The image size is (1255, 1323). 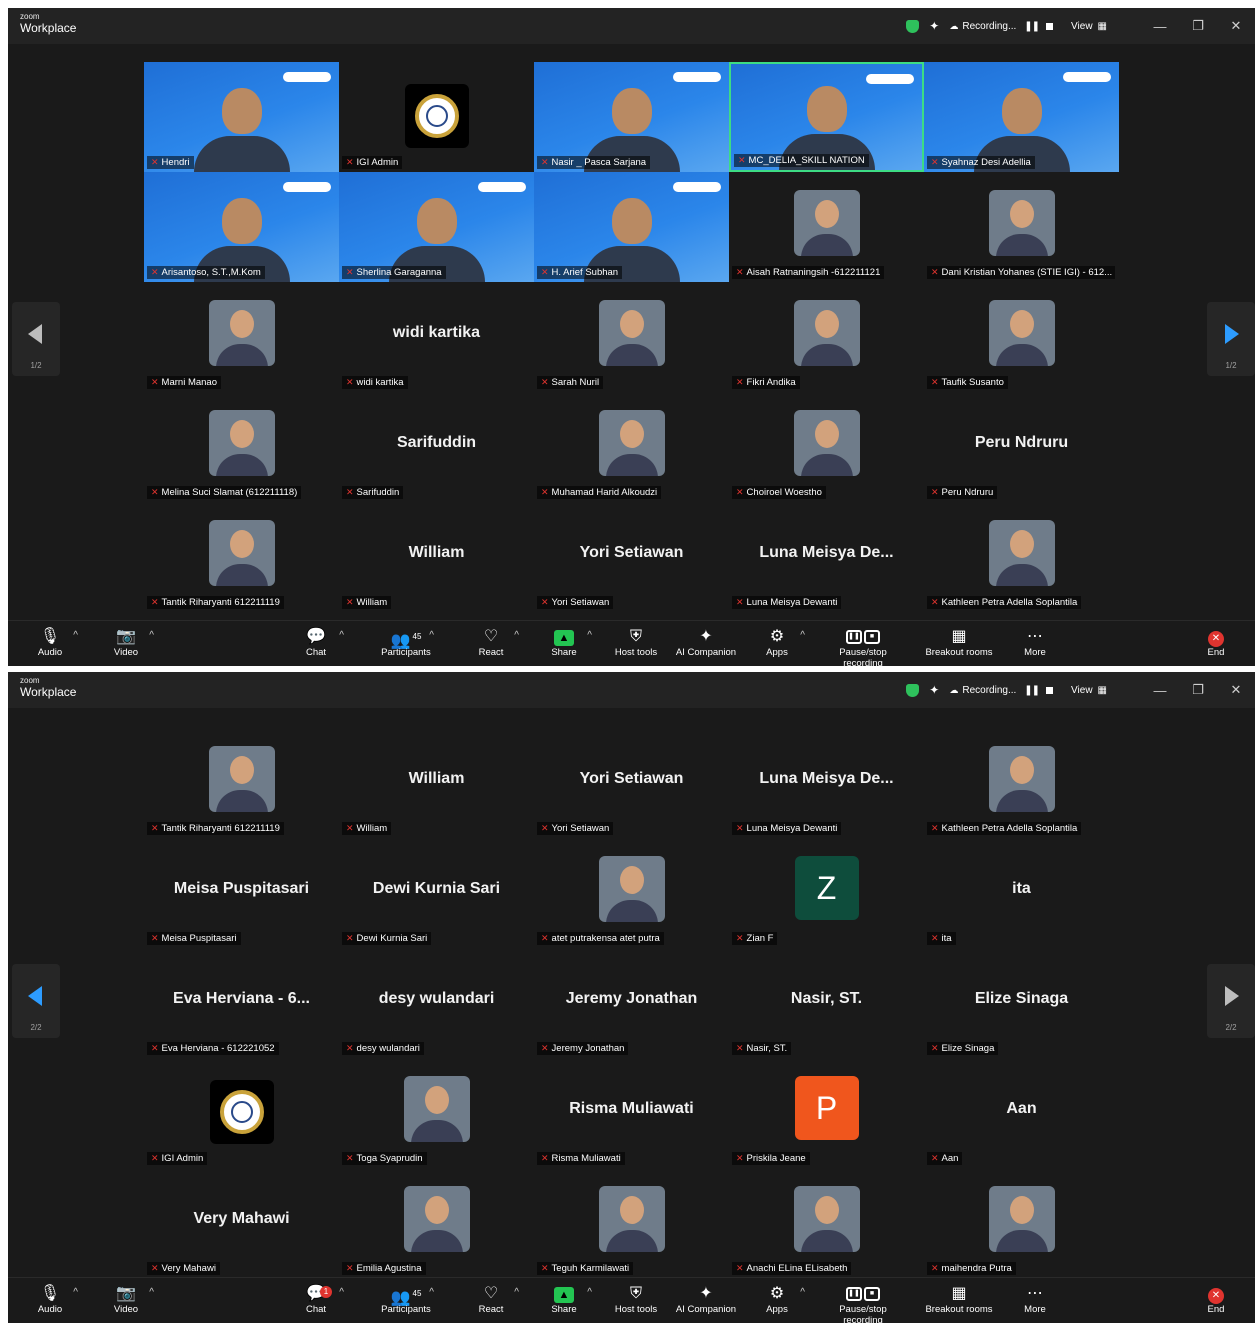 What do you see at coordinates (826, 117) in the screenshot?
I see `participant-tile: ✕ MC_DELIA_SKILL NATION` at bounding box center [826, 117].